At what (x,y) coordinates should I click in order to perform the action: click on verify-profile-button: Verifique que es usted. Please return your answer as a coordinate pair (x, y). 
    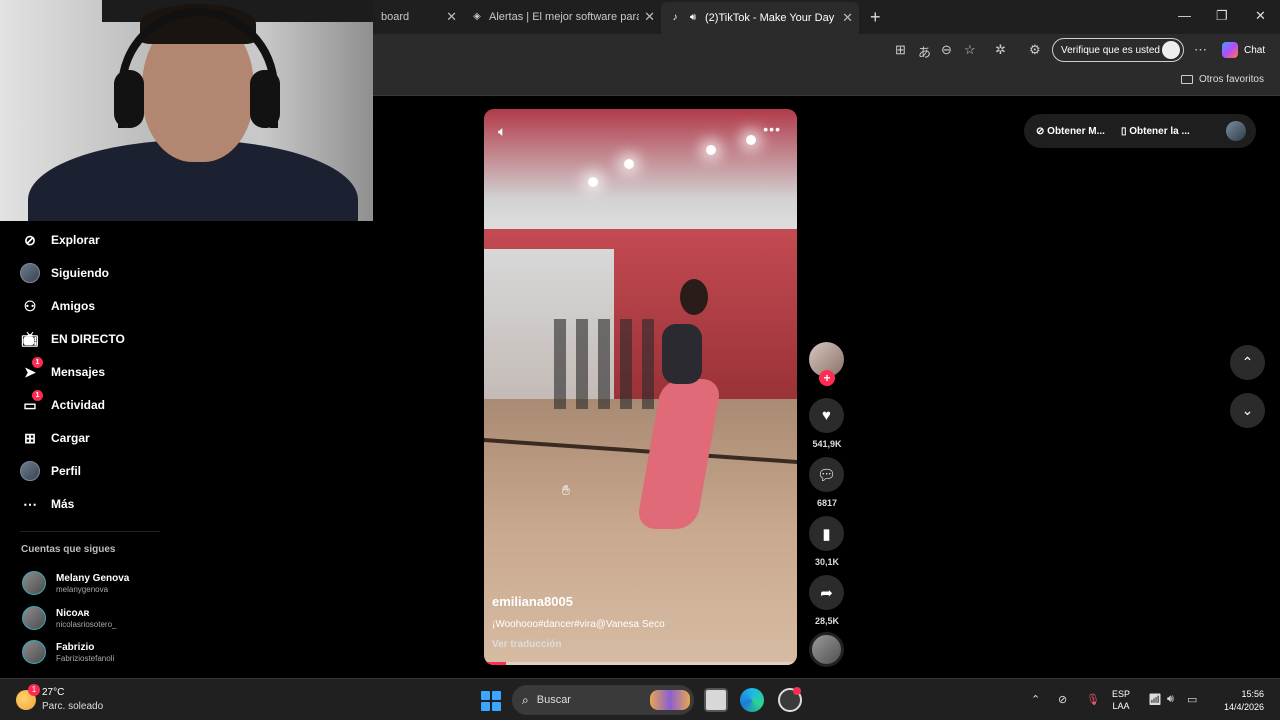
    Looking at the image, I should click on (1118, 50).